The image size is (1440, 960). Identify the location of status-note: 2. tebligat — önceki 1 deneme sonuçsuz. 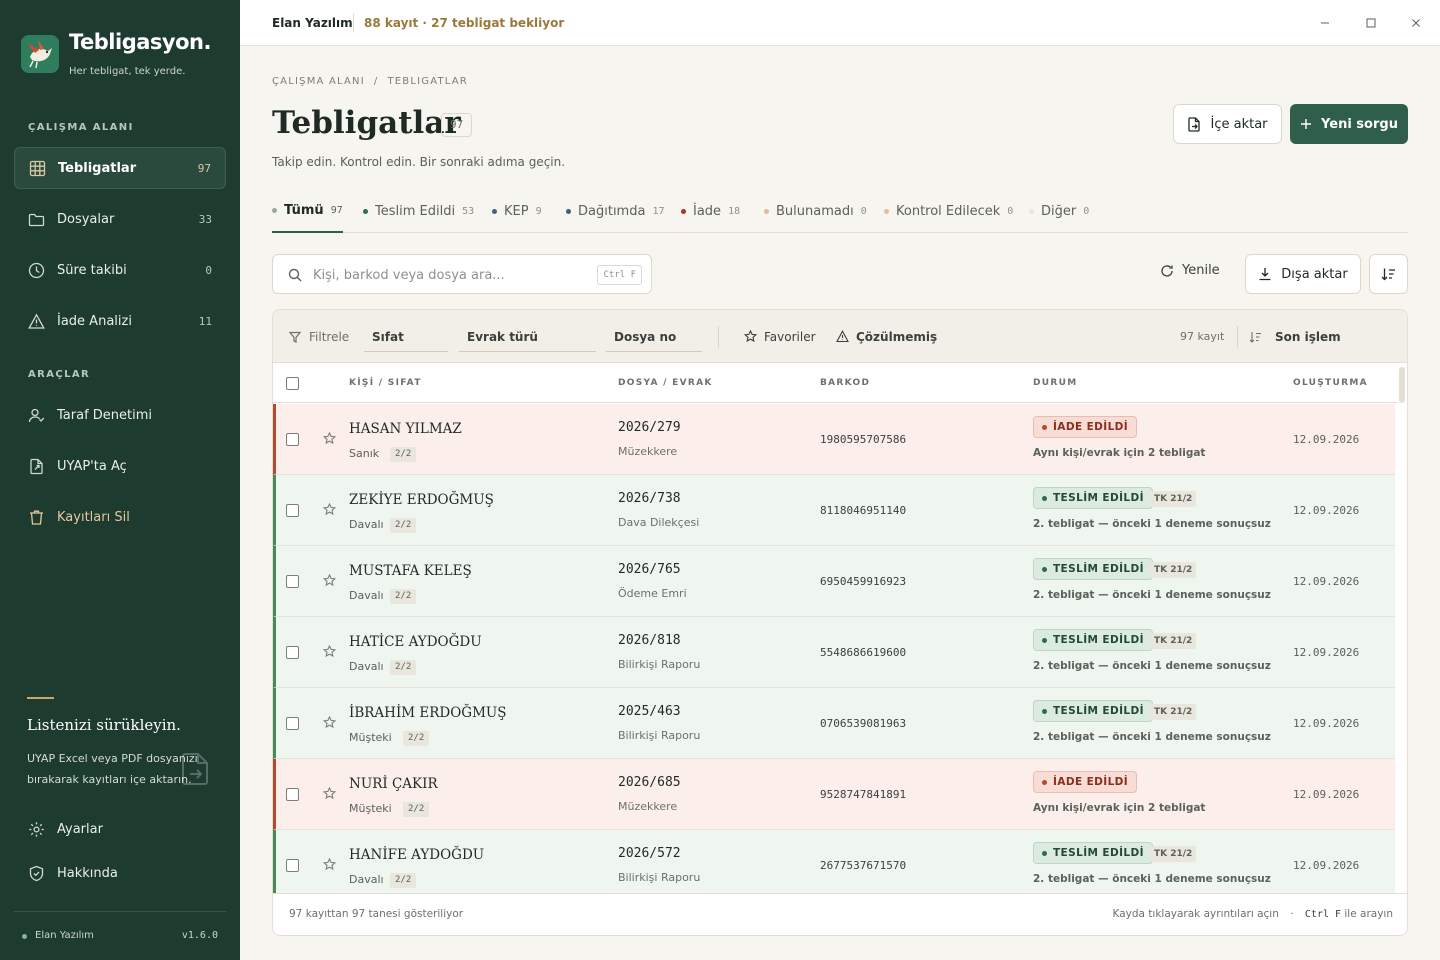
(1152, 737).